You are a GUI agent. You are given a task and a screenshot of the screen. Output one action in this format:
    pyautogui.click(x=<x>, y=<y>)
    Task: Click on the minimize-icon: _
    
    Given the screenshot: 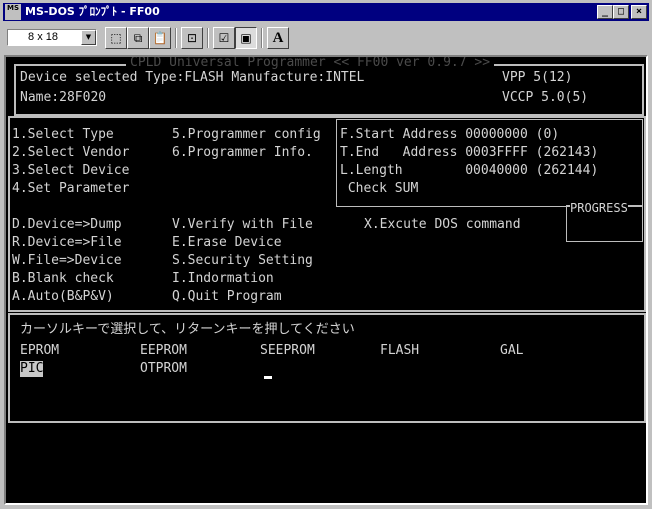 What is the action you would take?
    pyautogui.click(x=605, y=11)
    